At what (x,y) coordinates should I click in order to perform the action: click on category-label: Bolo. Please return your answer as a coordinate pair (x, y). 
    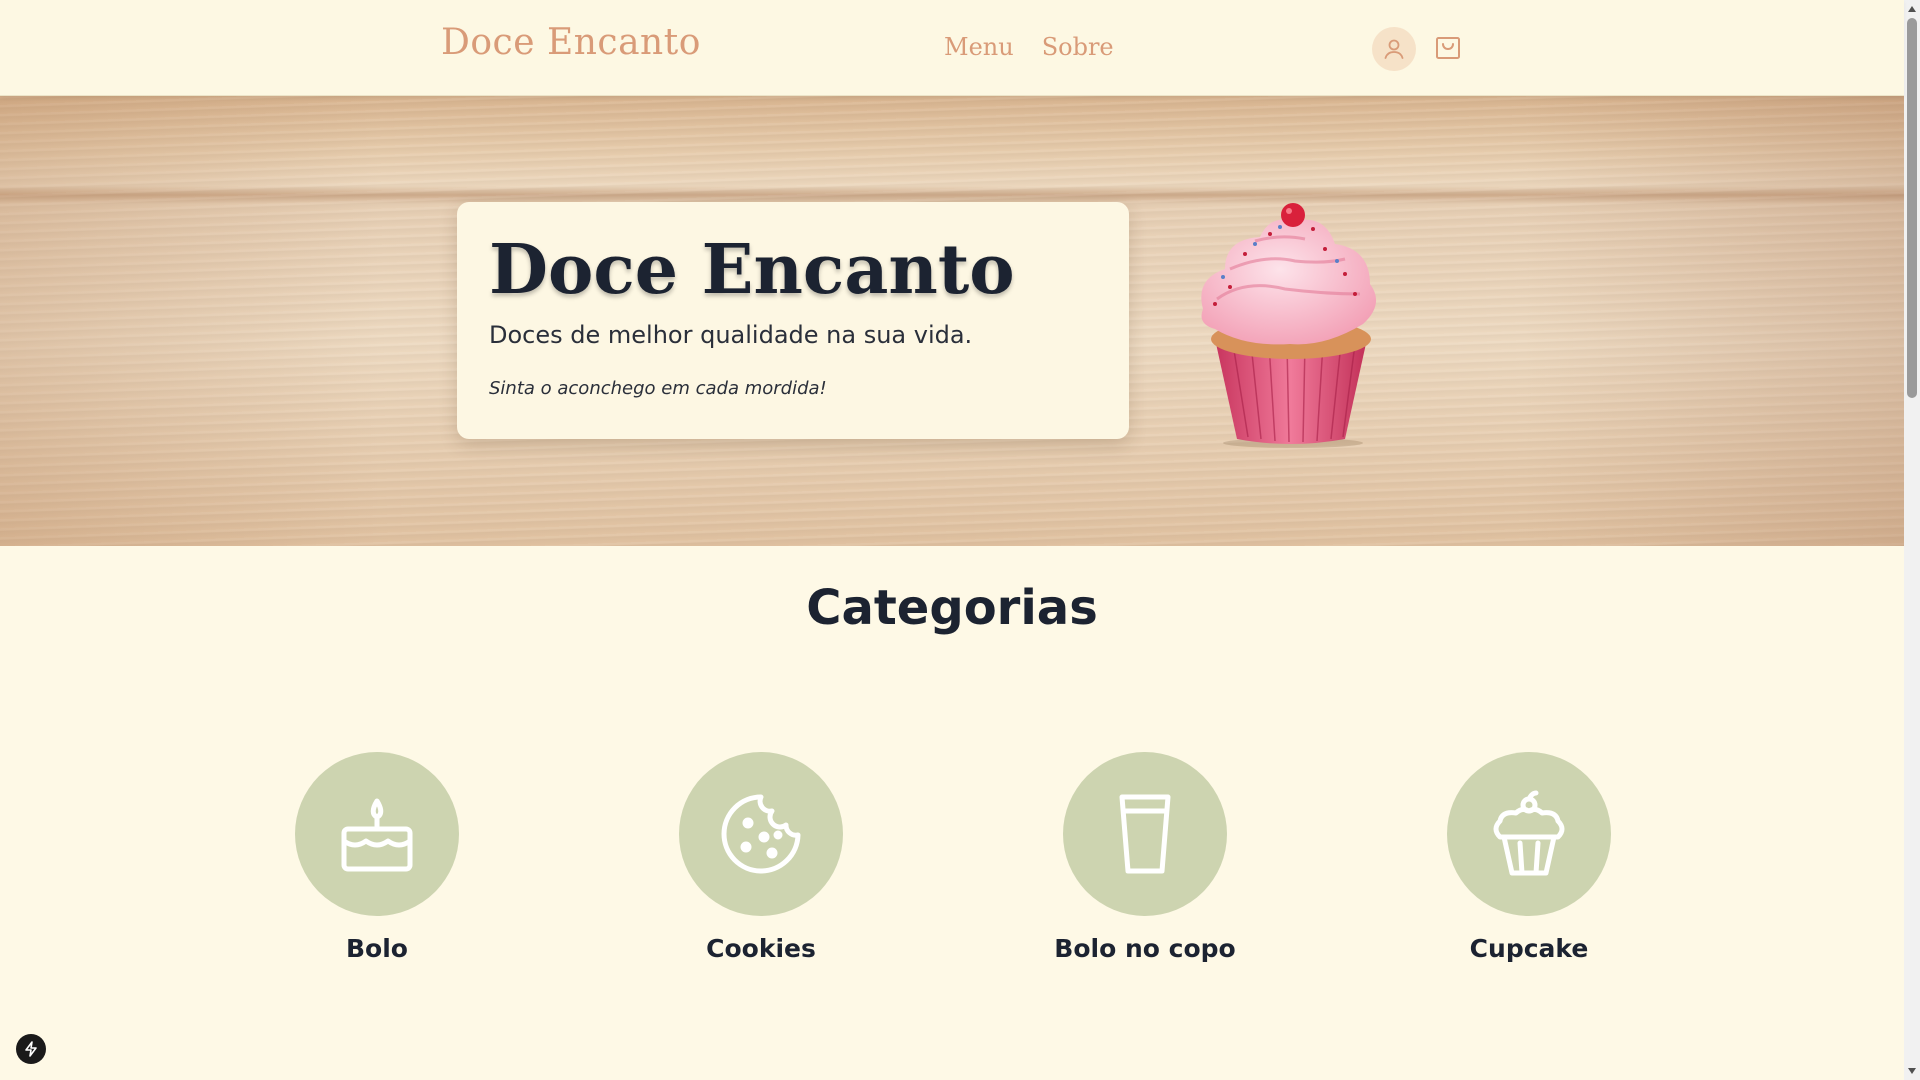
    Looking at the image, I should click on (377, 948).